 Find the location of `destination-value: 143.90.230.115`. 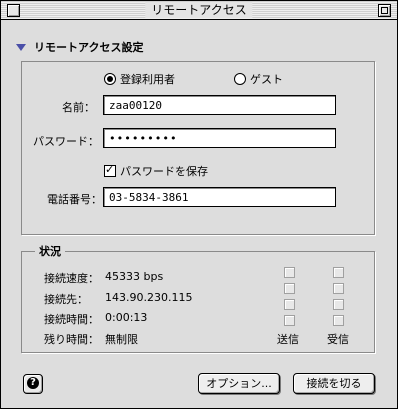

destination-value: 143.90.230.115 is located at coordinates (149, 297).